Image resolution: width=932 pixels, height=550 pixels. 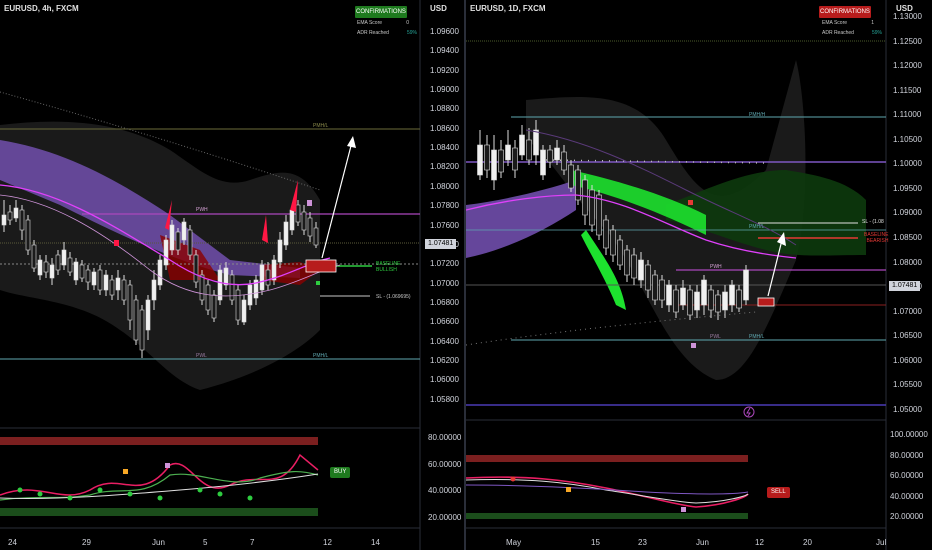 What do you see at coordinates (607, 458) in the screenshot?
I see `osc-overbought-band` at bounding box center [607, 458].